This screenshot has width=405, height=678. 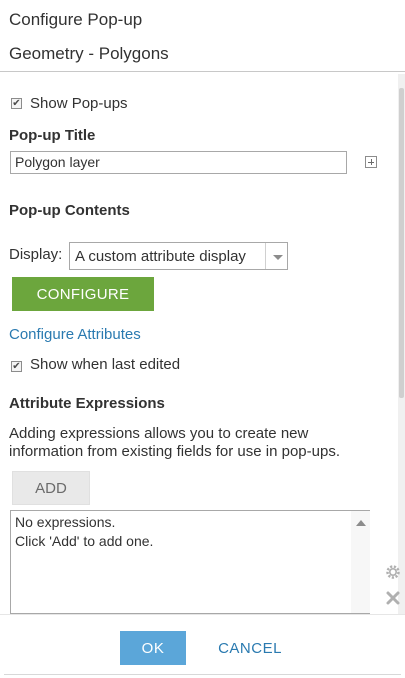 I want to click on show-last-edited-label: Show when last edited, so click(x=105, y=364).